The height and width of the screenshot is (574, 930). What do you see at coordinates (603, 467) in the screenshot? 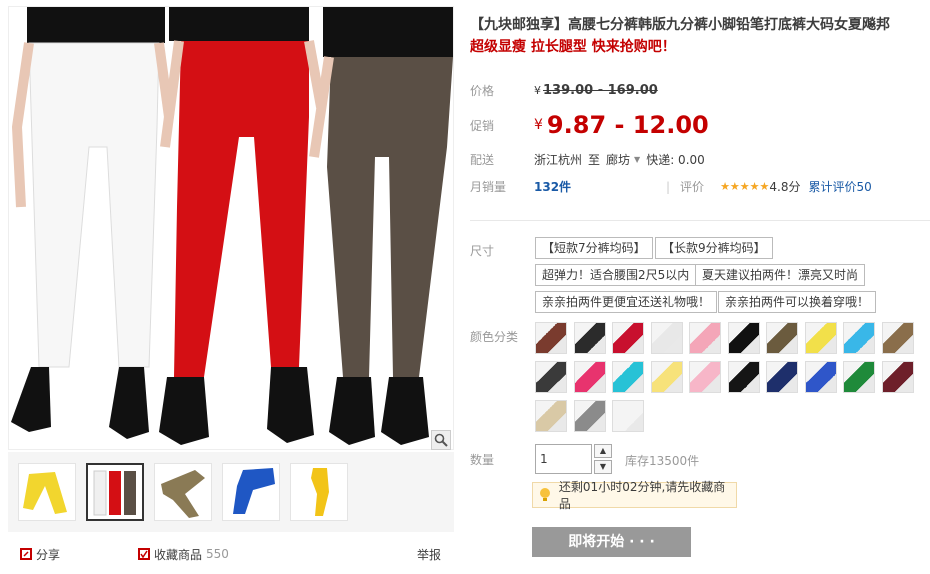
I see `quantity-decrease-button: ▼` at bounding box center [603, 467].